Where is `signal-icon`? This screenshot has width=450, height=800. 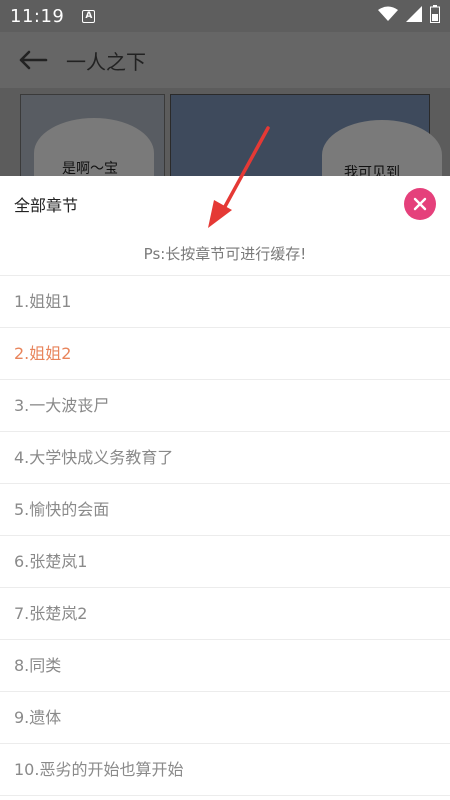
signal-icon is located at coordinates (414, 16).